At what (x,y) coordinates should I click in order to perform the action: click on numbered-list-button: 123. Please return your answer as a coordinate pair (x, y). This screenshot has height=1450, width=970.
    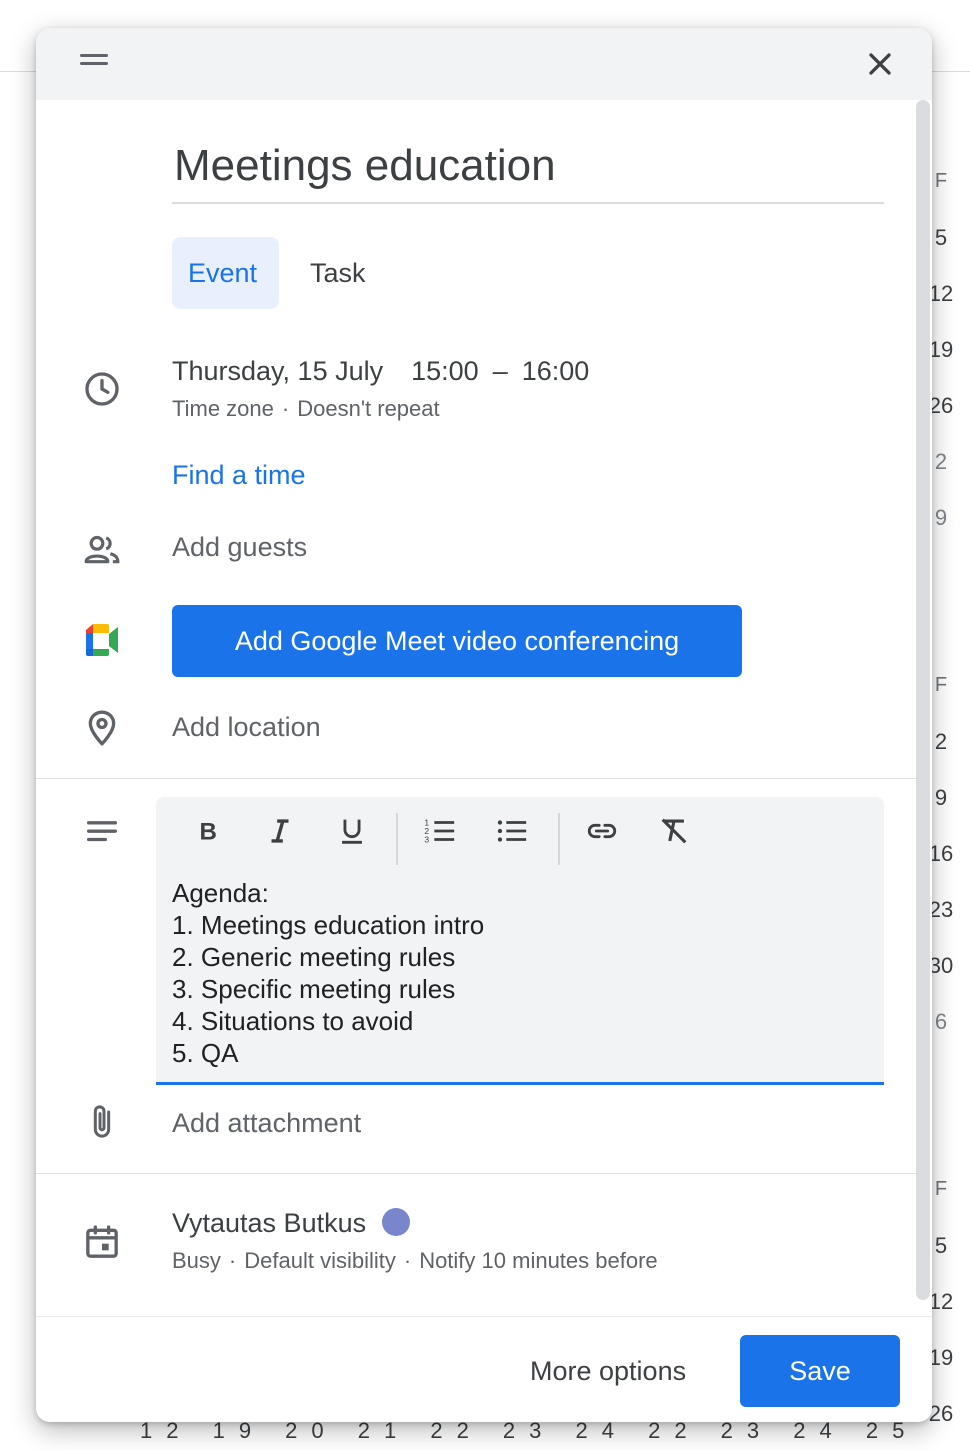
    Looking at the image, I should click on (440, 831).